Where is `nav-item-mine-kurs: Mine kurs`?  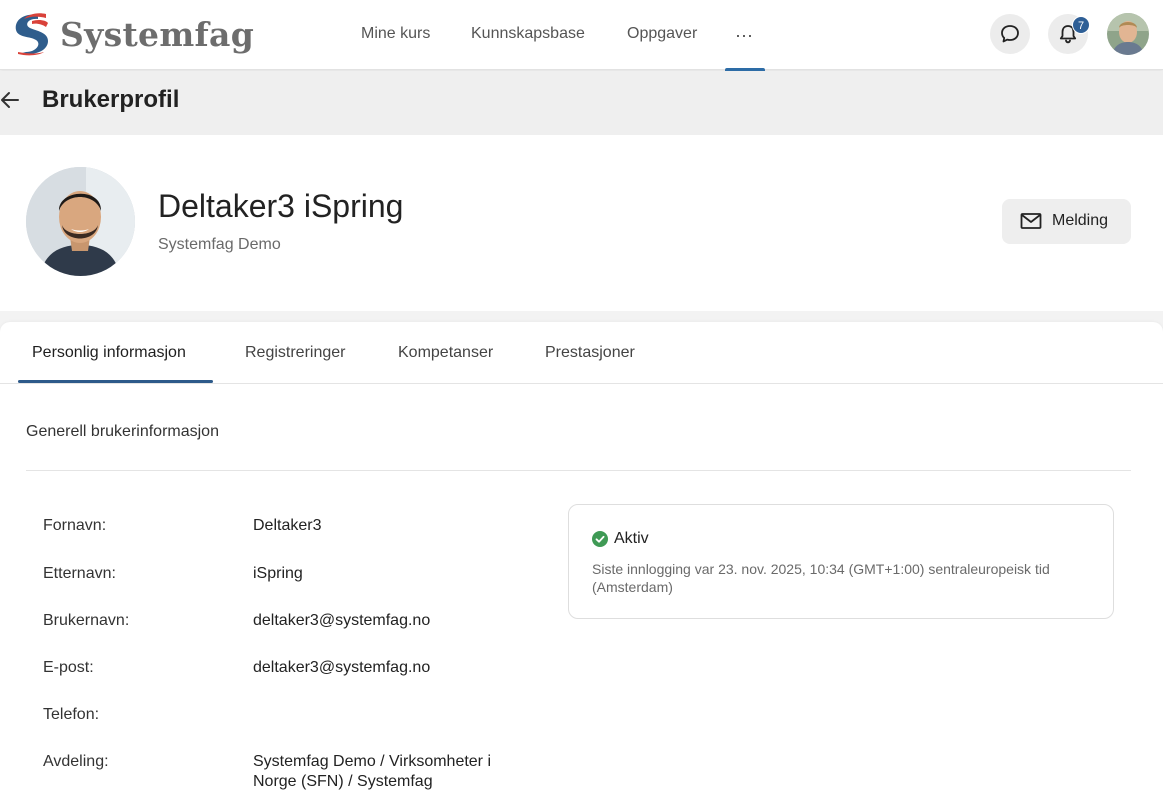 nav-item-mine-kurs: Mine kurs is located at coordinates (395, 35).